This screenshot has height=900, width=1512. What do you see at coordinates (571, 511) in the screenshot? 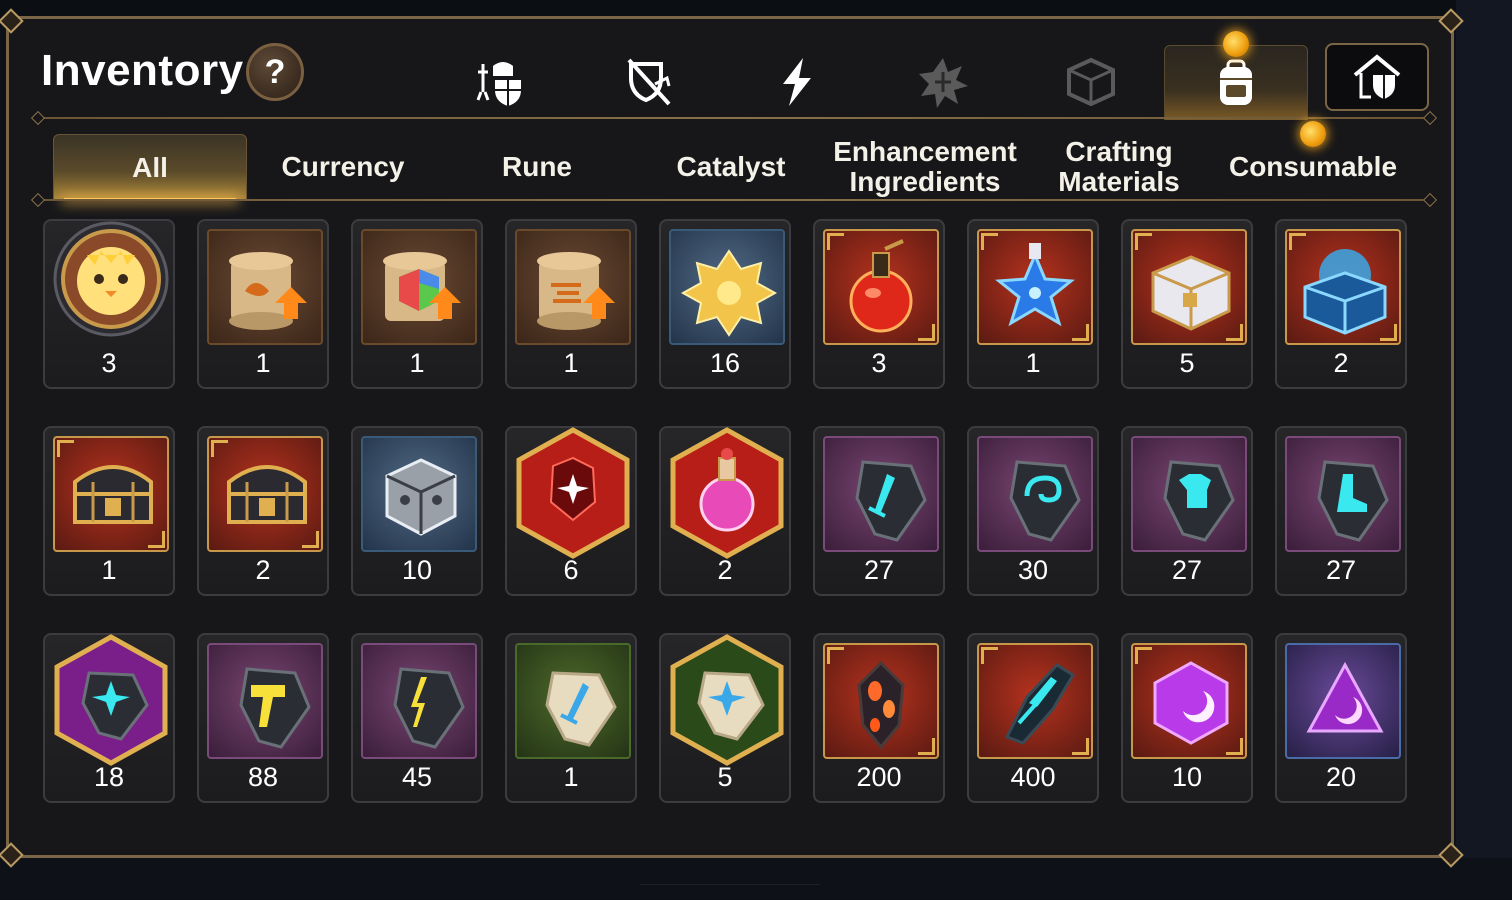
I see `item-slot: 6` at bounding box center [571, 511].